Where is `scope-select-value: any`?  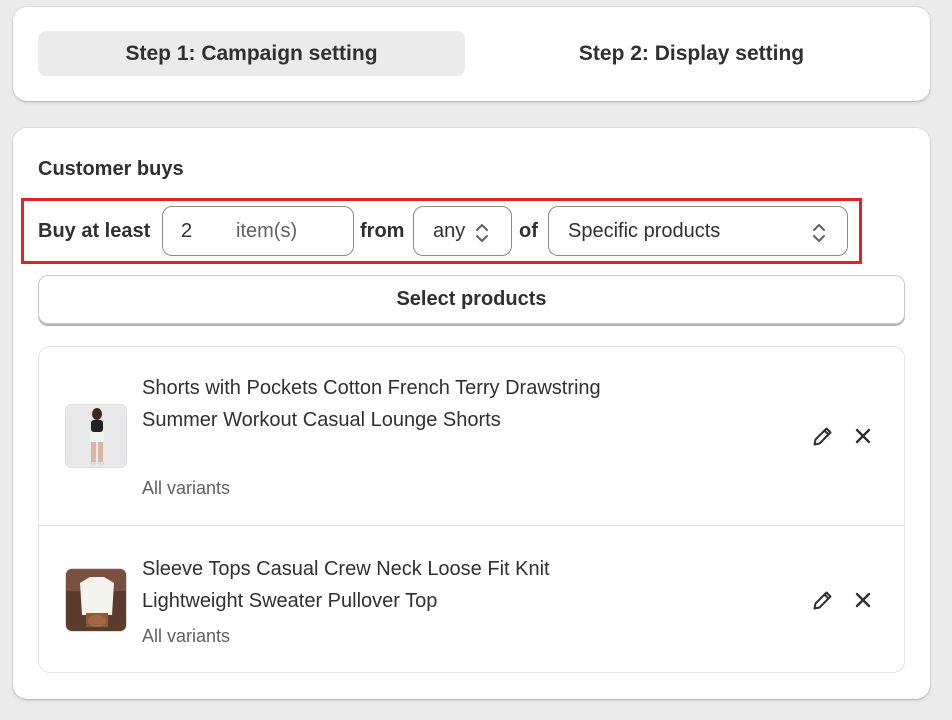
scope-select-value: any is located at coordinates (449, 231).